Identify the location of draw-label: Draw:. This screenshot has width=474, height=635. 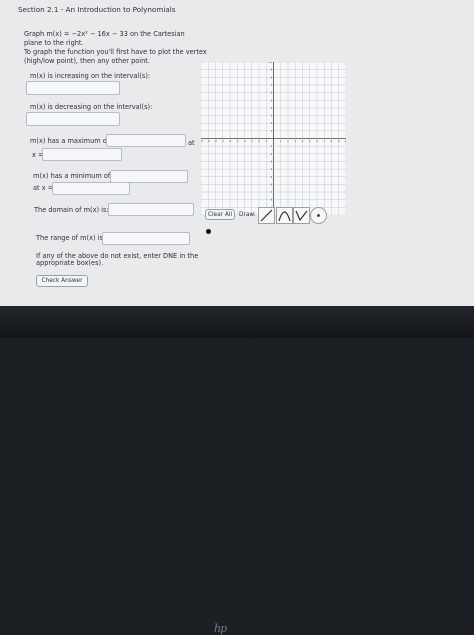
(247, 215).